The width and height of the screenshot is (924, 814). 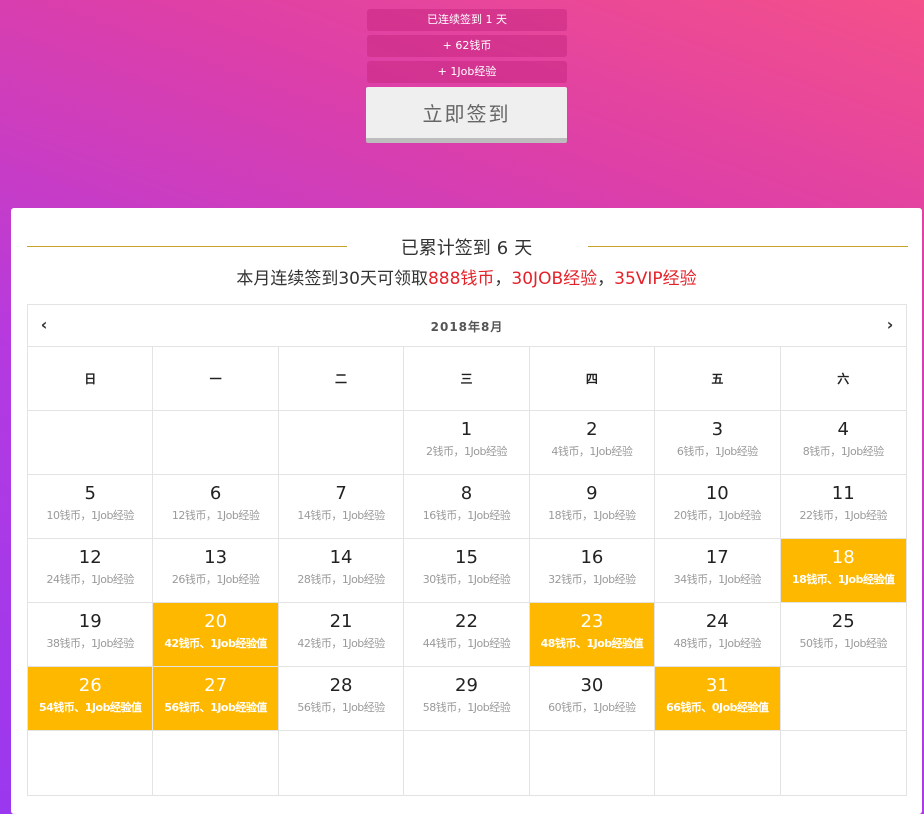 I want to click on day-number: 28, so click(x=341, y=685).